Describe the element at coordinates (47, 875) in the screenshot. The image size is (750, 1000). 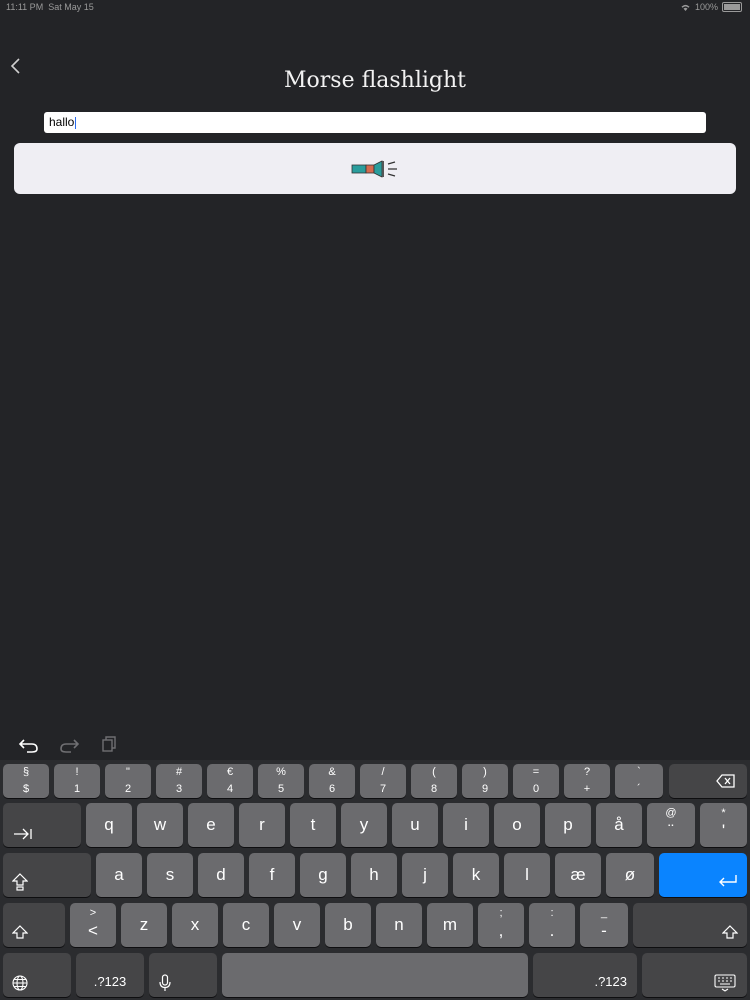
I see `caps-lock-key` at that location.